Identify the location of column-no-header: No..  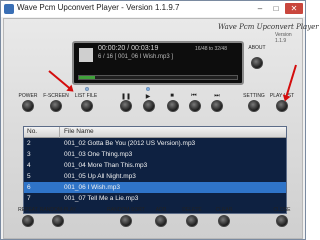
(32, 131).